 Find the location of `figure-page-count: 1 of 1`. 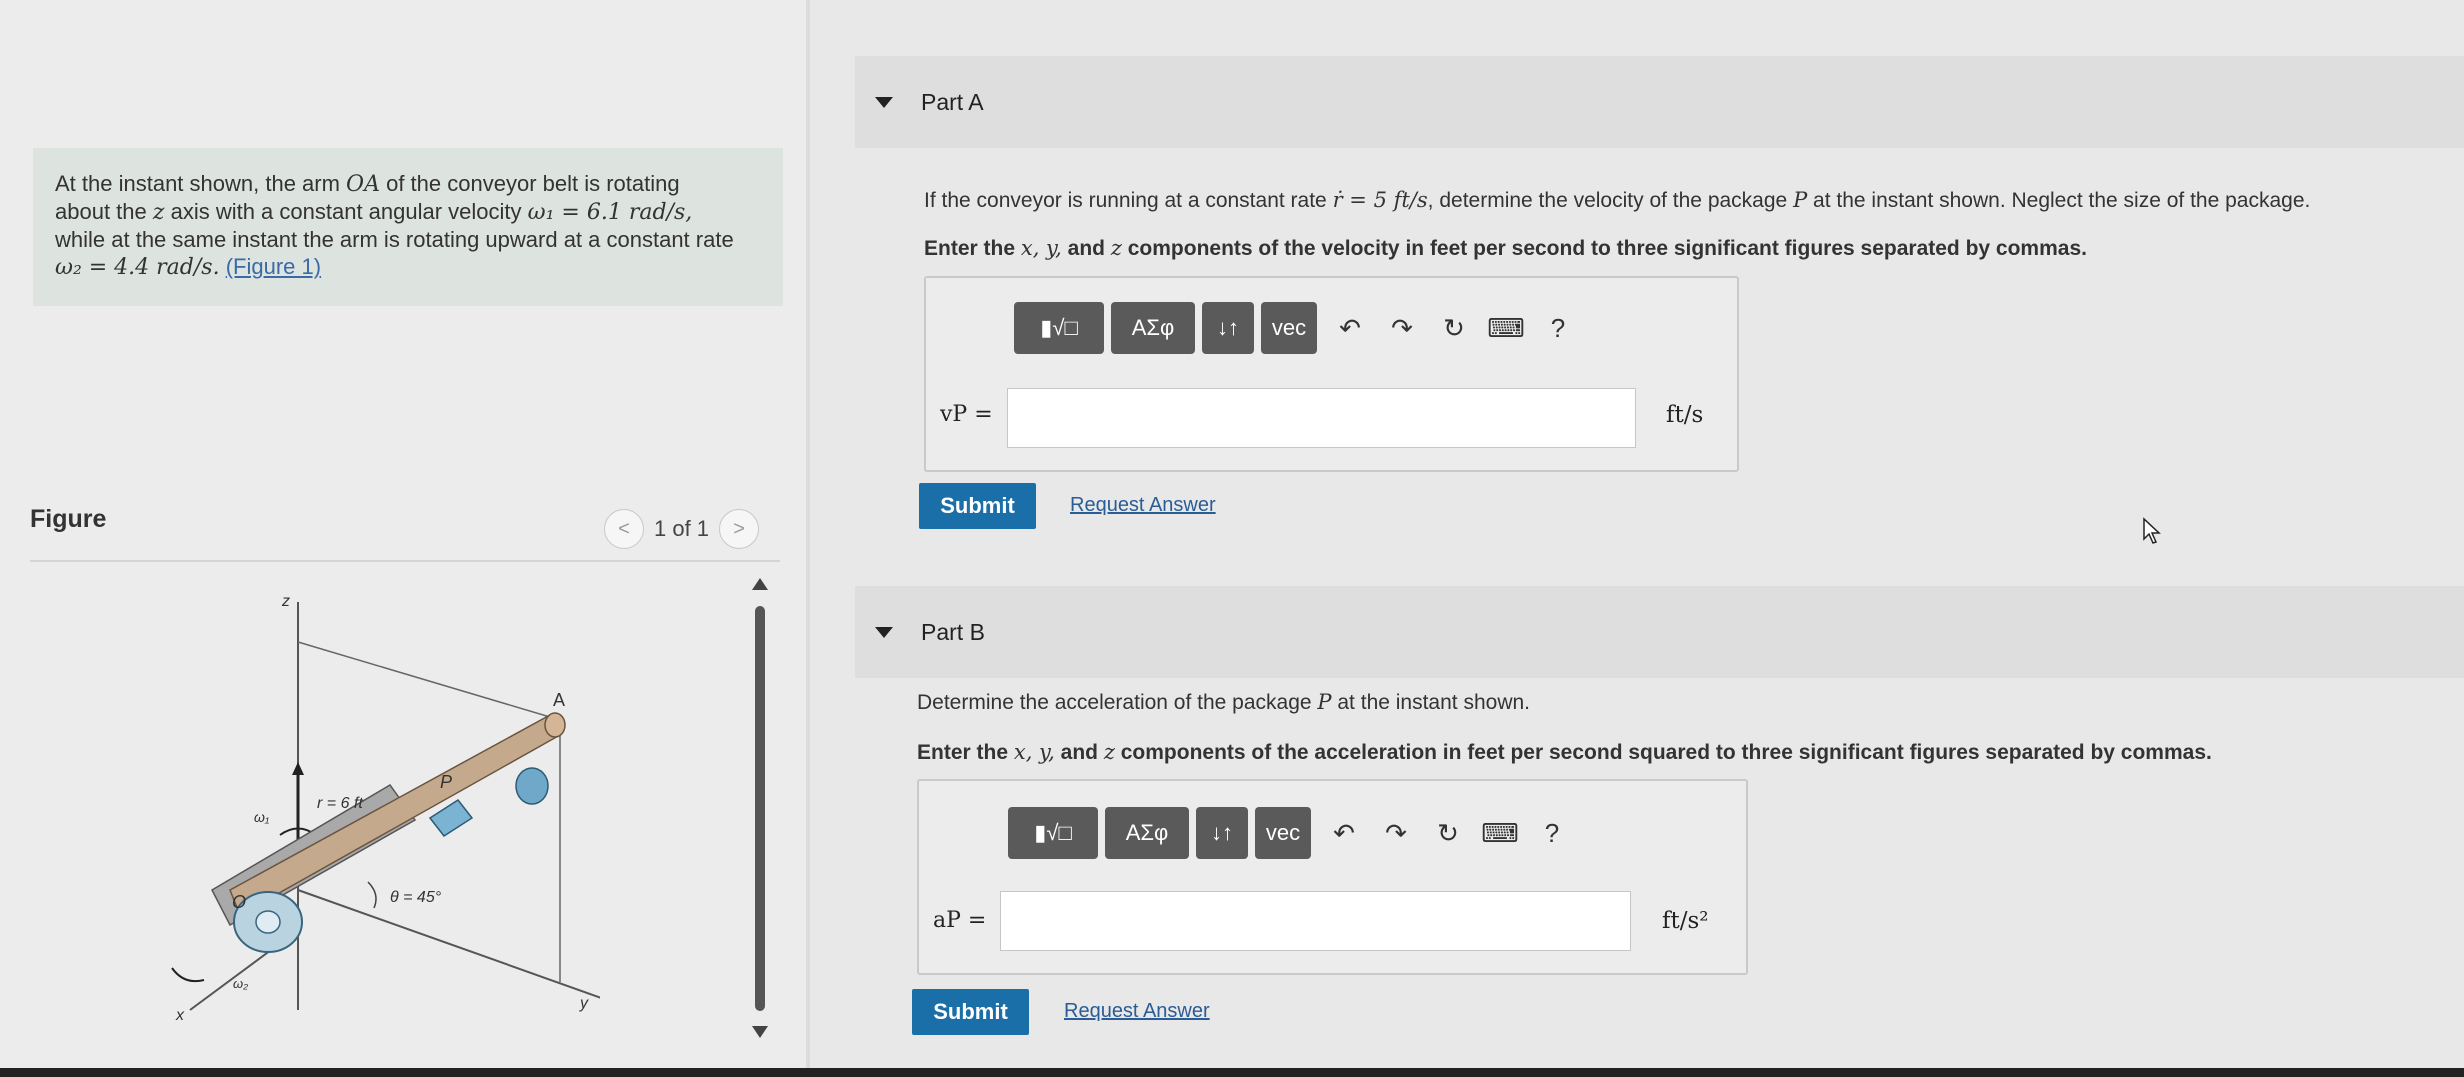

figure-page-count: 1 of 1 is located at coordinates (682, 528).